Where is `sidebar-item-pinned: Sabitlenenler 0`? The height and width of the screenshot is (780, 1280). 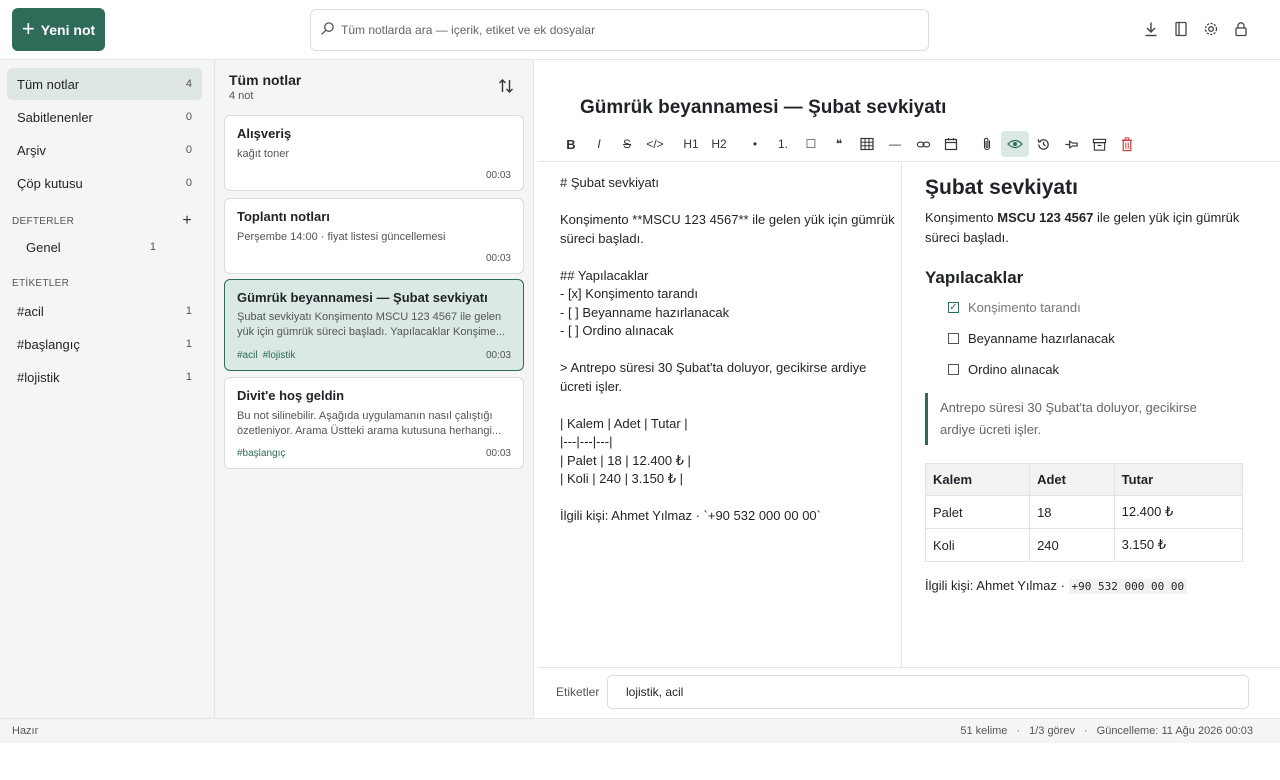
sidebar-item-pinned: Sabitlenenler 0 is located at coordinates (104, 117).